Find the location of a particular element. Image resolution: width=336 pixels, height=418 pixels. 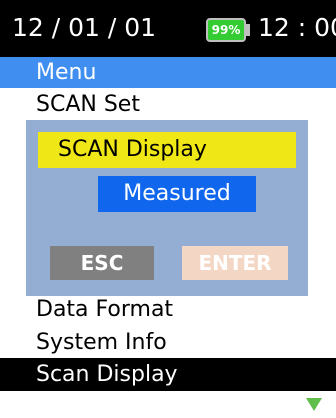

menu-item-data-format: Data Format is located at coordinates (168, 309).